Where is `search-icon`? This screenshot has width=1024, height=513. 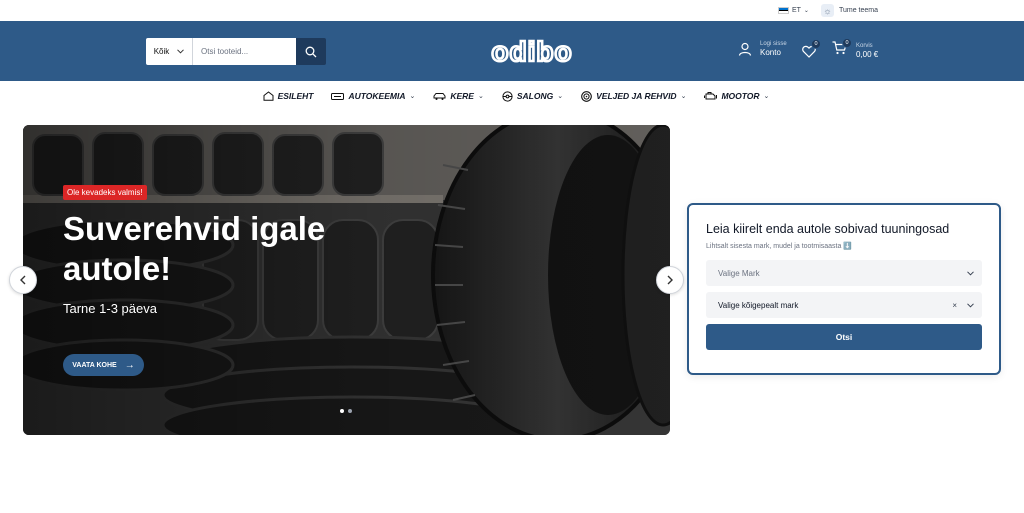 search-icon is located at coordinates (311, 51).